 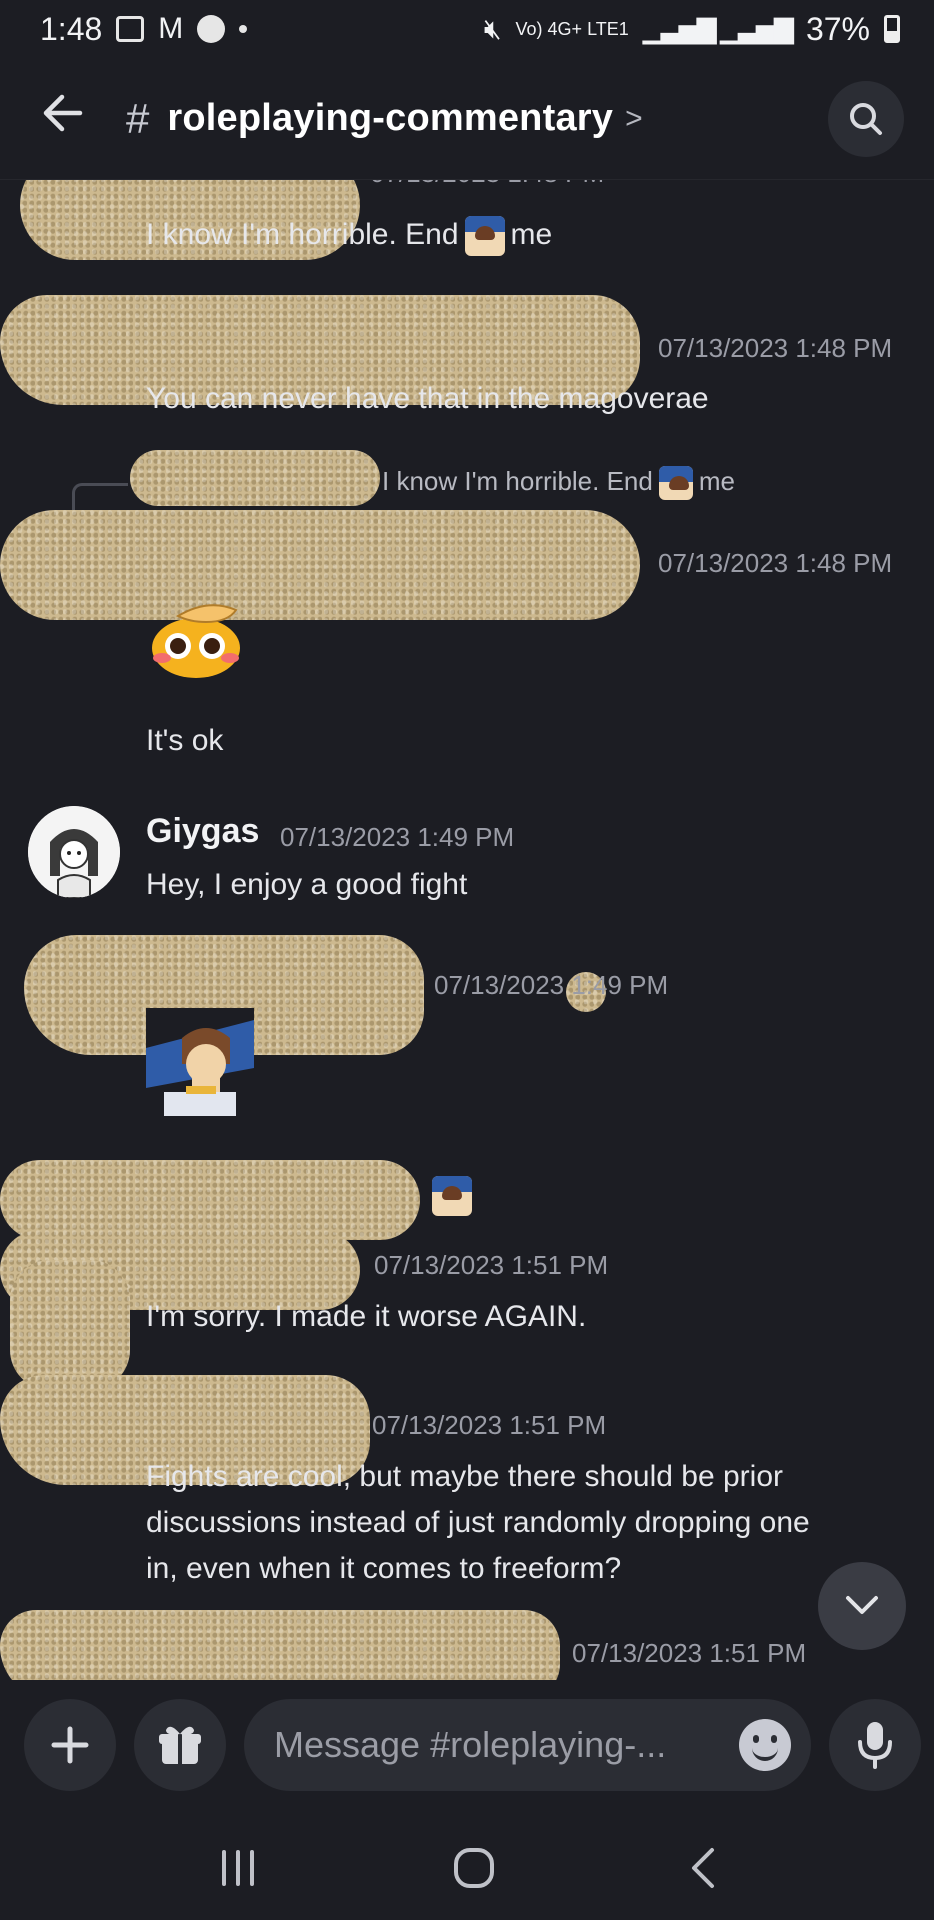 I want to click on gmail-notification-icon: M, so click(x=171, y=28).